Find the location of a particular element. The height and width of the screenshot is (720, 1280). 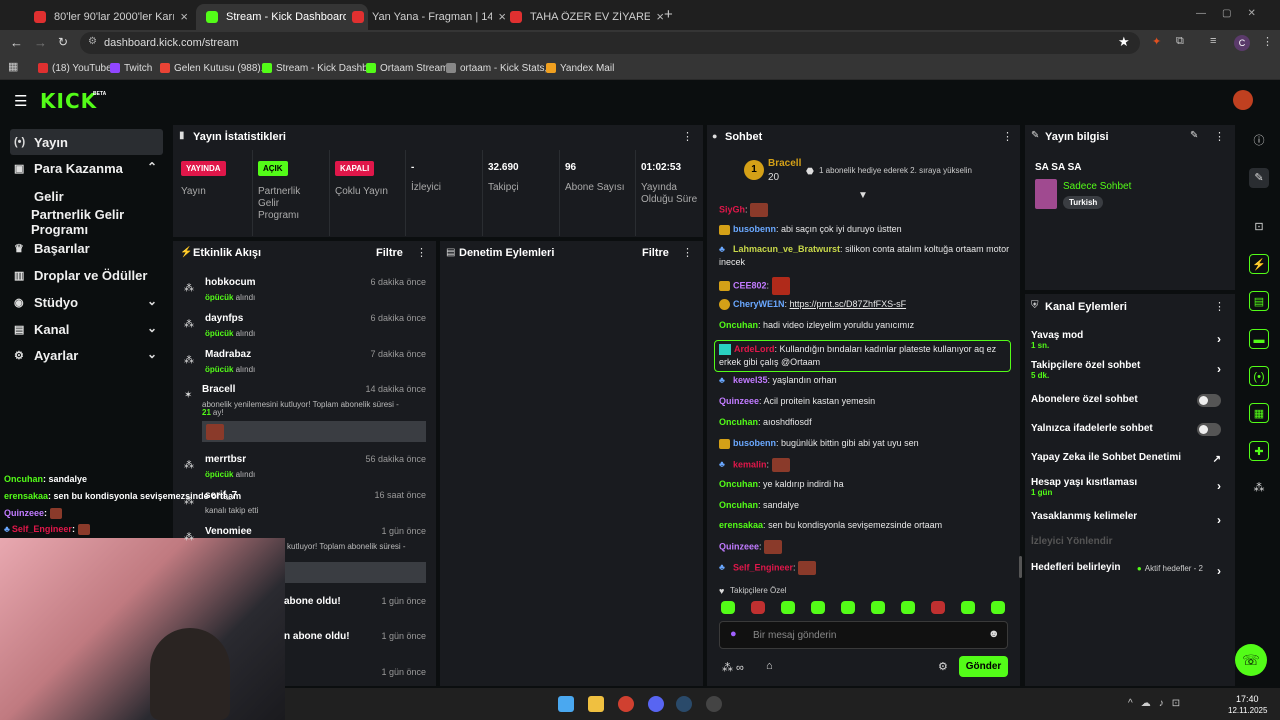

chat-username: Self_Engineer is located at coordinates (763, 567).